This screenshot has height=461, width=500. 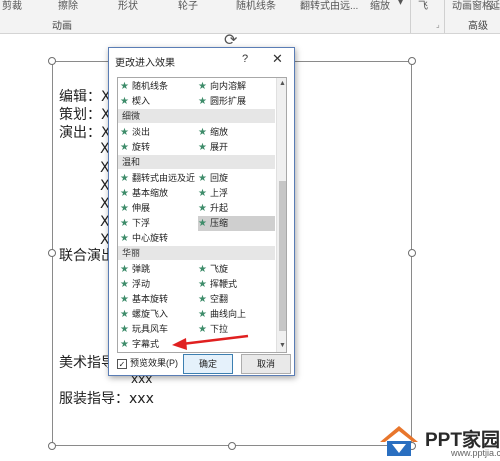 What do you see at coordinates (159, 147) in the screenshot?
I see `effect-item: ★ 旋转` at bounding box center [159, 147].